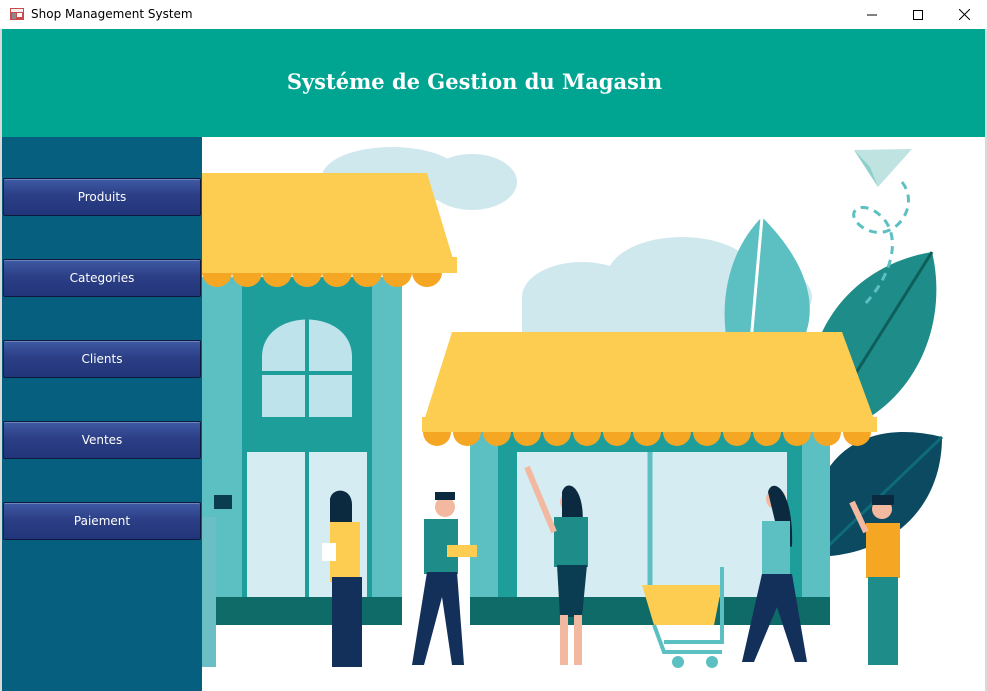  What do you see at coordinates (102, 278) in the screenshot?
I see `categories-button: Categories` at bounding box center [102, 278].